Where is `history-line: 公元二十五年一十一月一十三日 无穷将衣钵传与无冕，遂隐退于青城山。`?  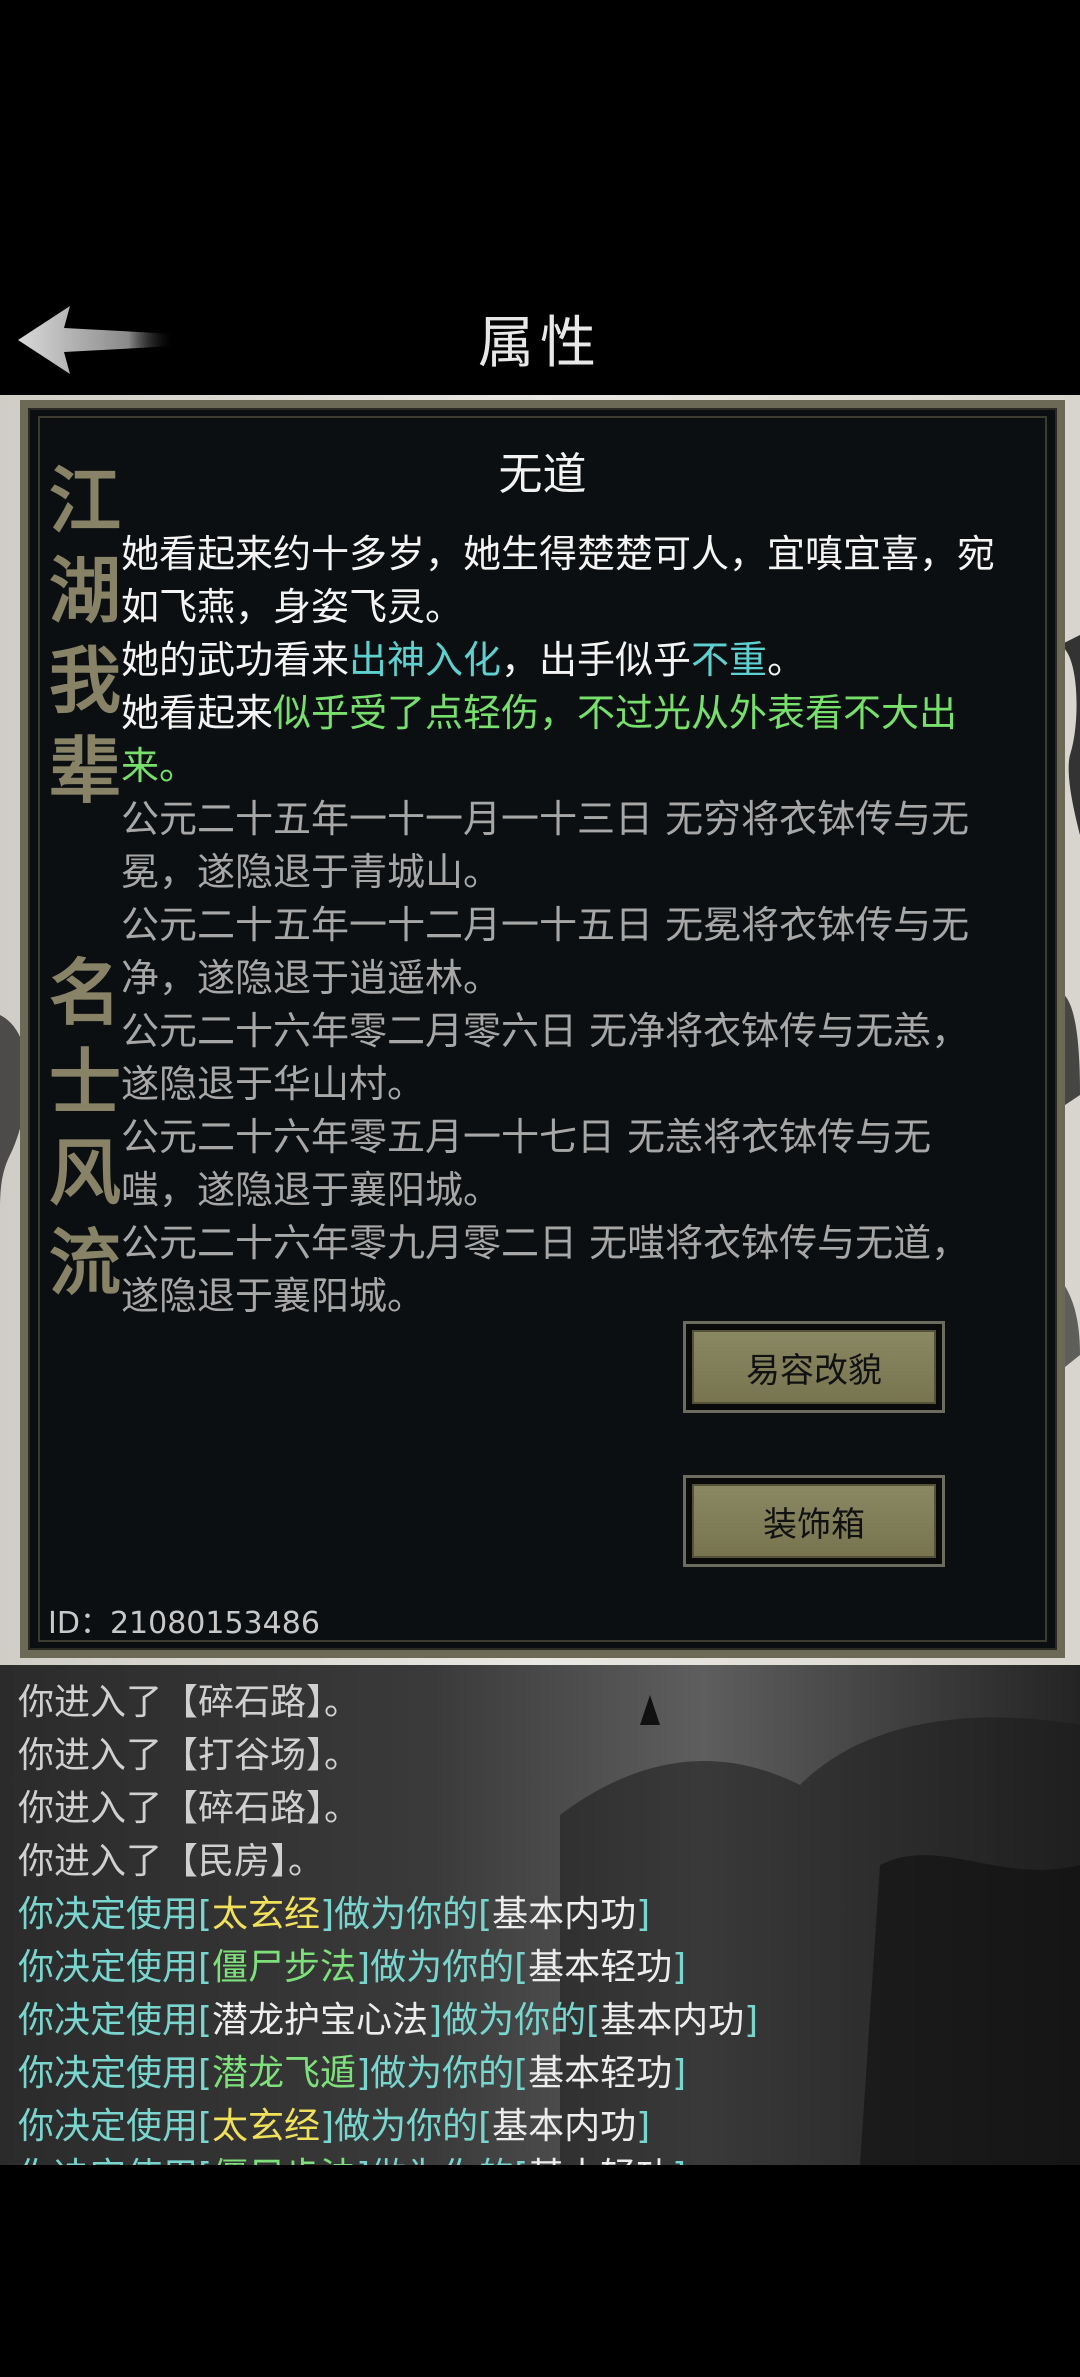
history-line: 公元二十五年一十一月一十三日 无穷将衣钵传与无冕，遂隐退于青城山。 is located at coordinates (545, 845).